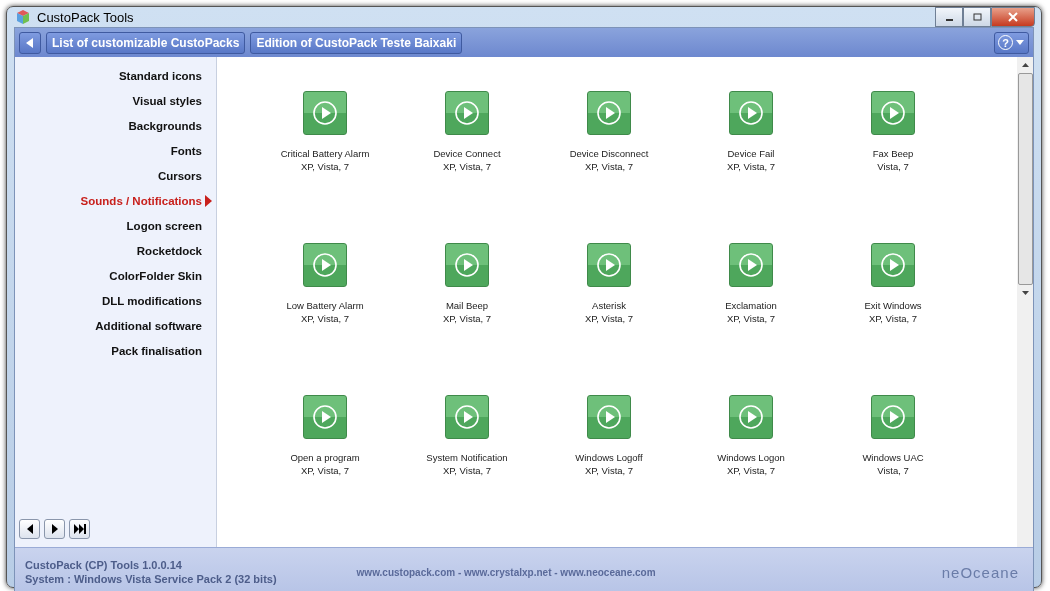  Describe the element at coordinates (1025, 293) in the screenshot. I see `scroll-down-icon` at that location.